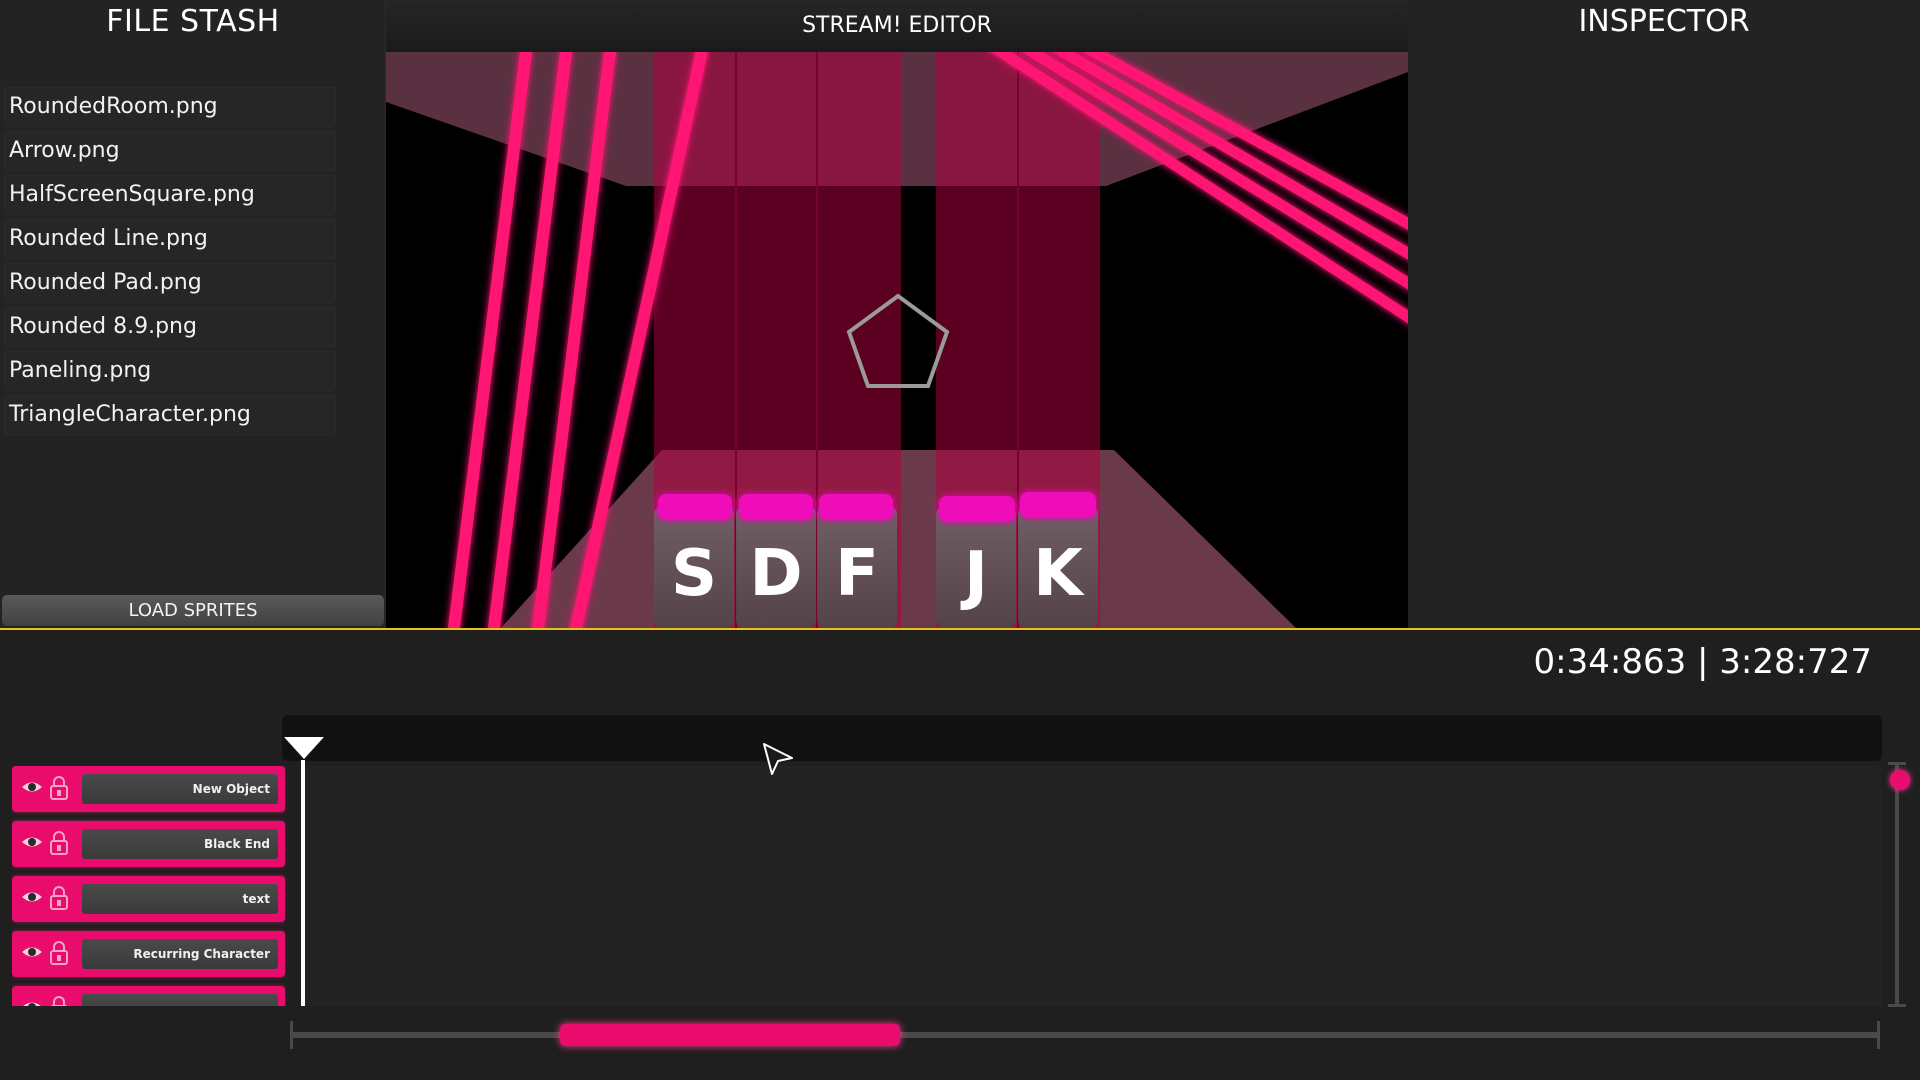 The width and height of the screenshot is (1920, 1080). What do you see at coordinates (730, 1035) in the screenshot?
I see `horizontal-scroll-thumb` at bounding box center [730, 1035].